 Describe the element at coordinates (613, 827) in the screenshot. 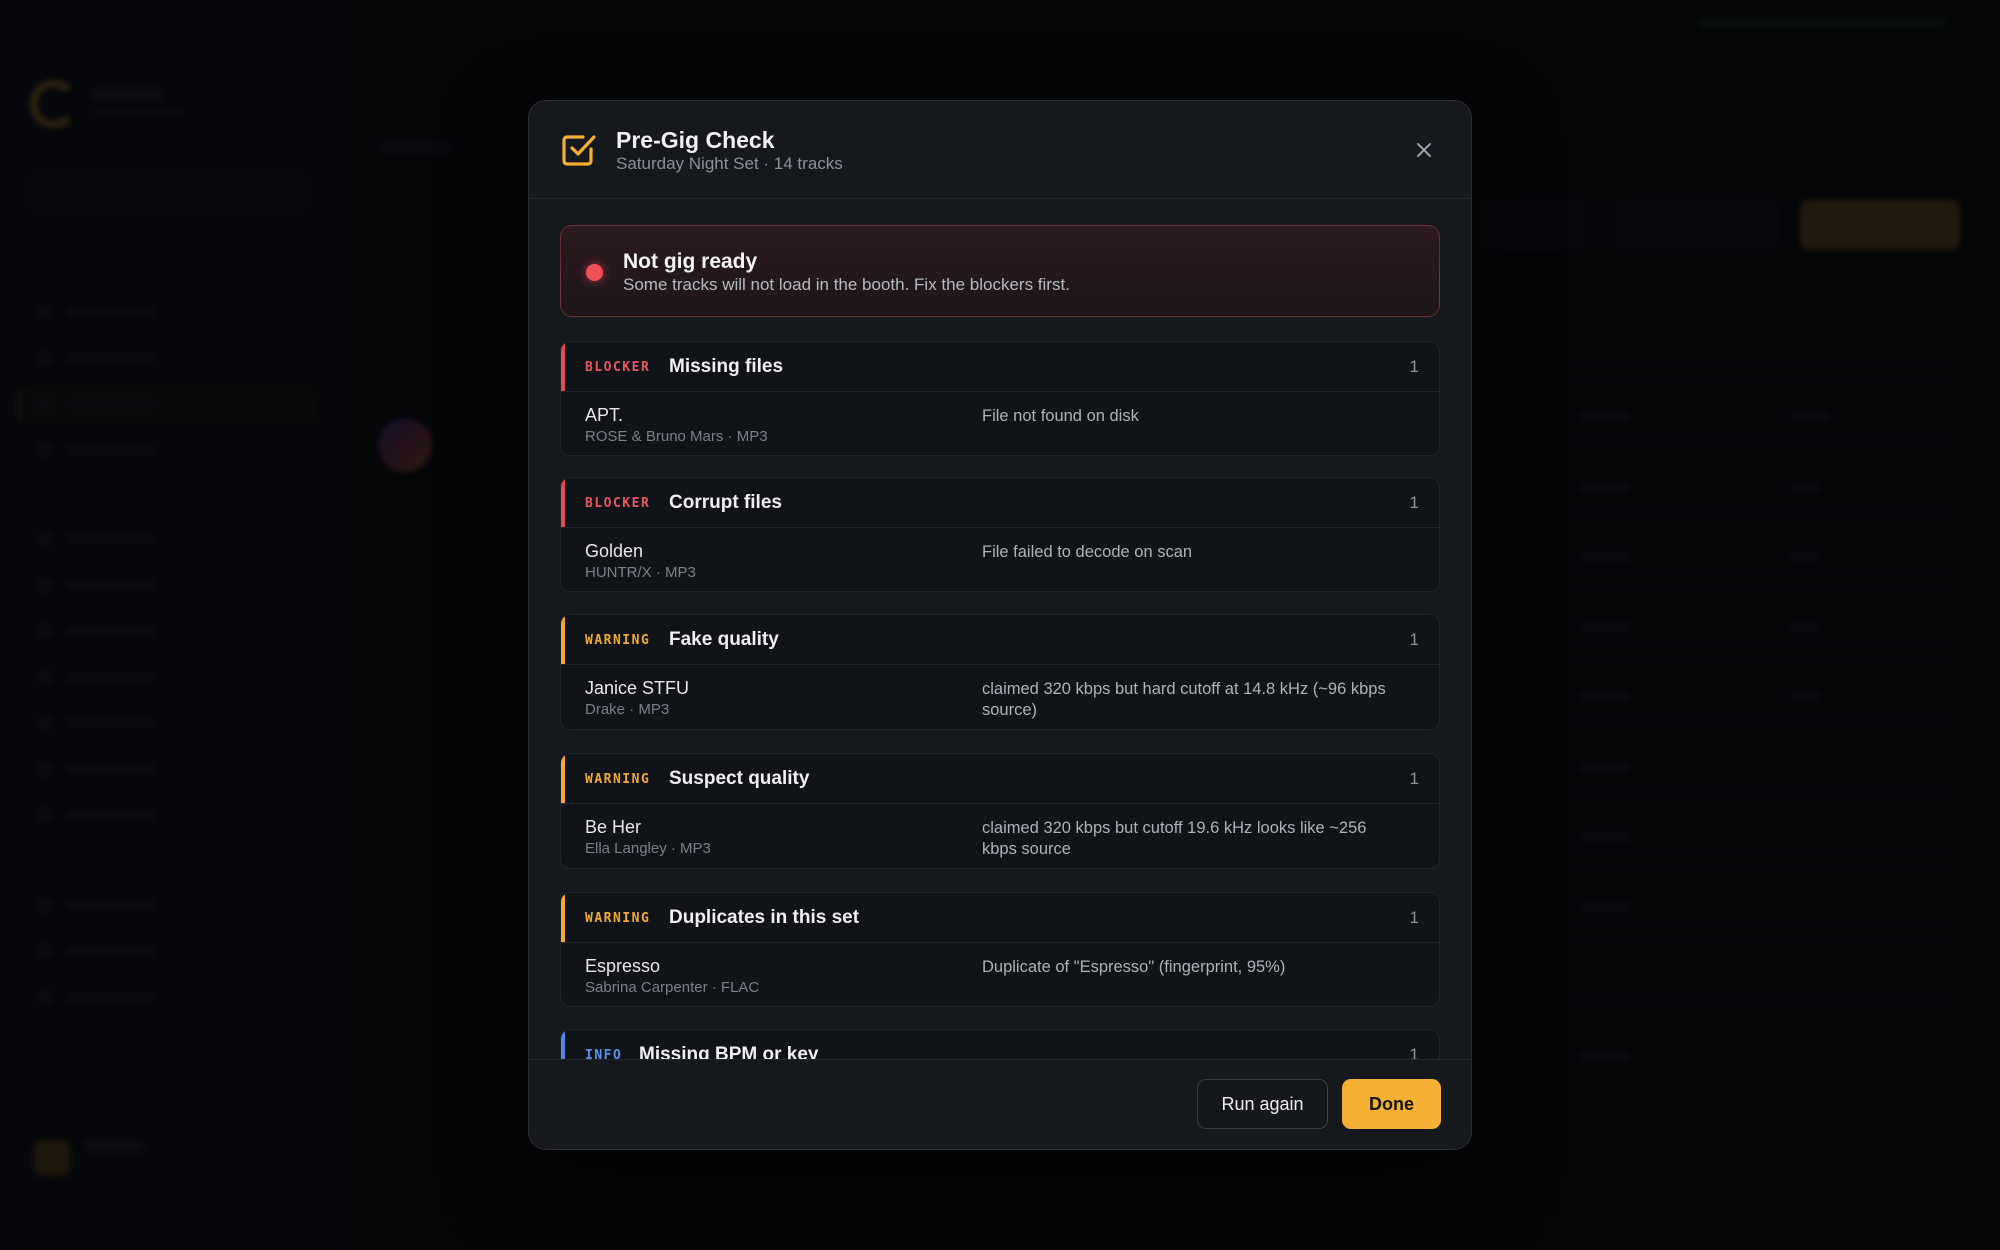

I see `track-title: Be Her` at that location.